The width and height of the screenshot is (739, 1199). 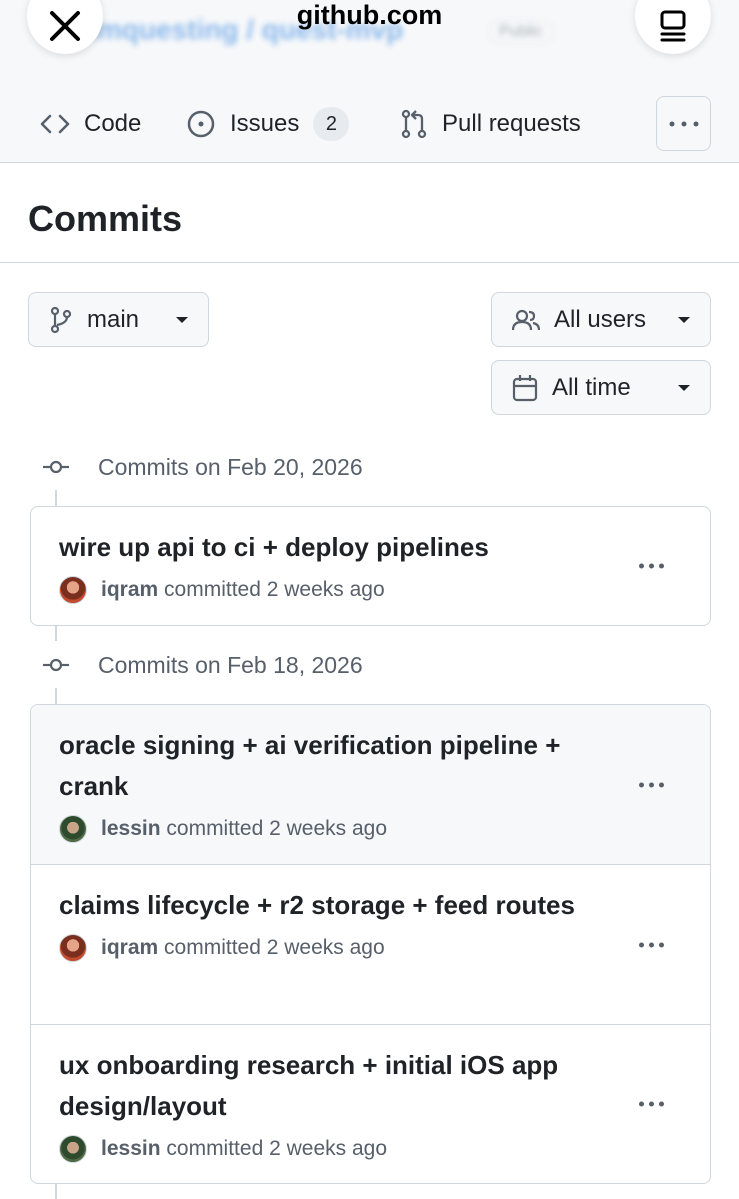 I want to click on close-icon, so click(x=65, y=26).